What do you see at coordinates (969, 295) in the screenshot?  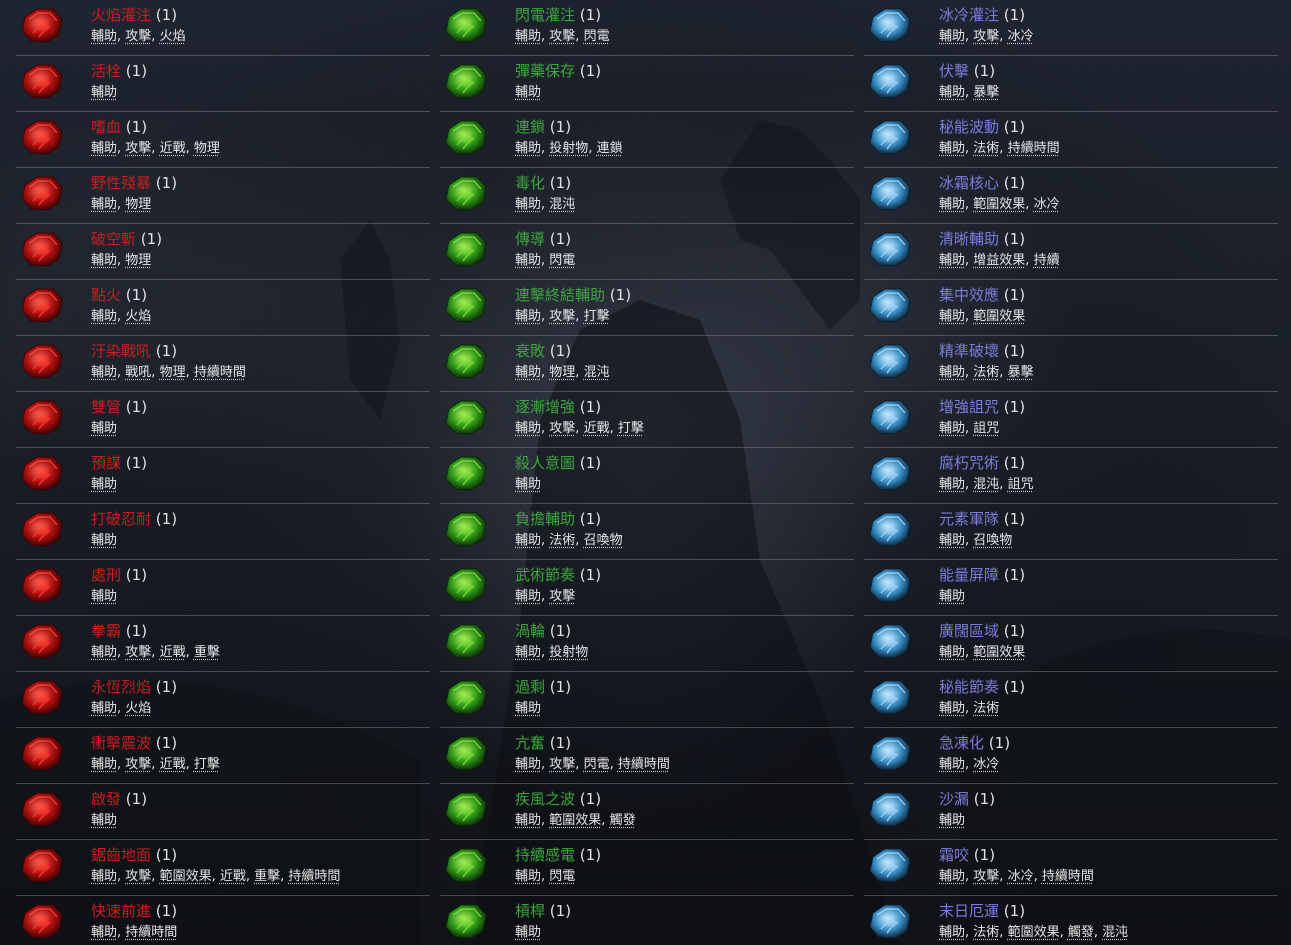 I see `gem-name-link: 集中效應` at bounding box center [969, 295].